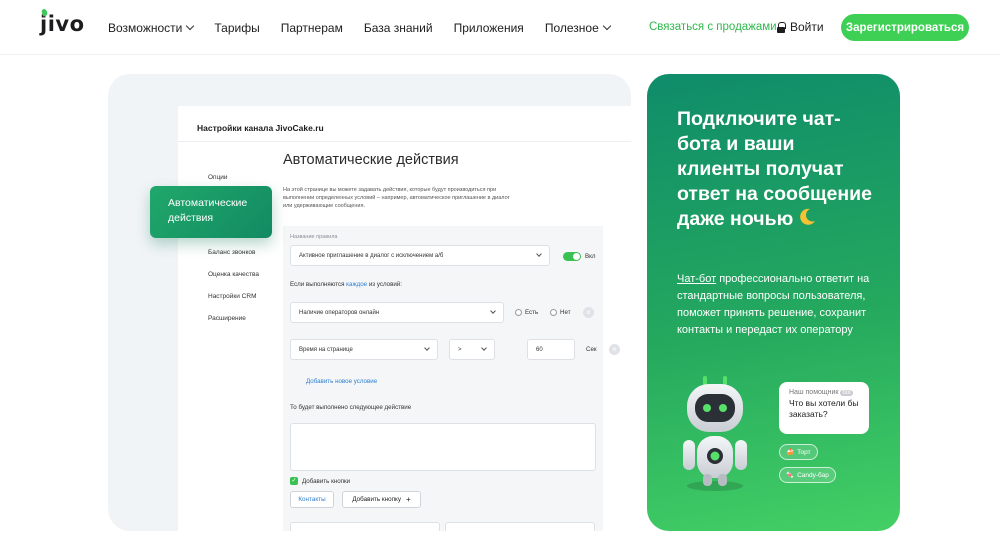  Describe the element at coordinates (790, 475) in the screenshot. I see `candy-icon: 🍬` at that location.